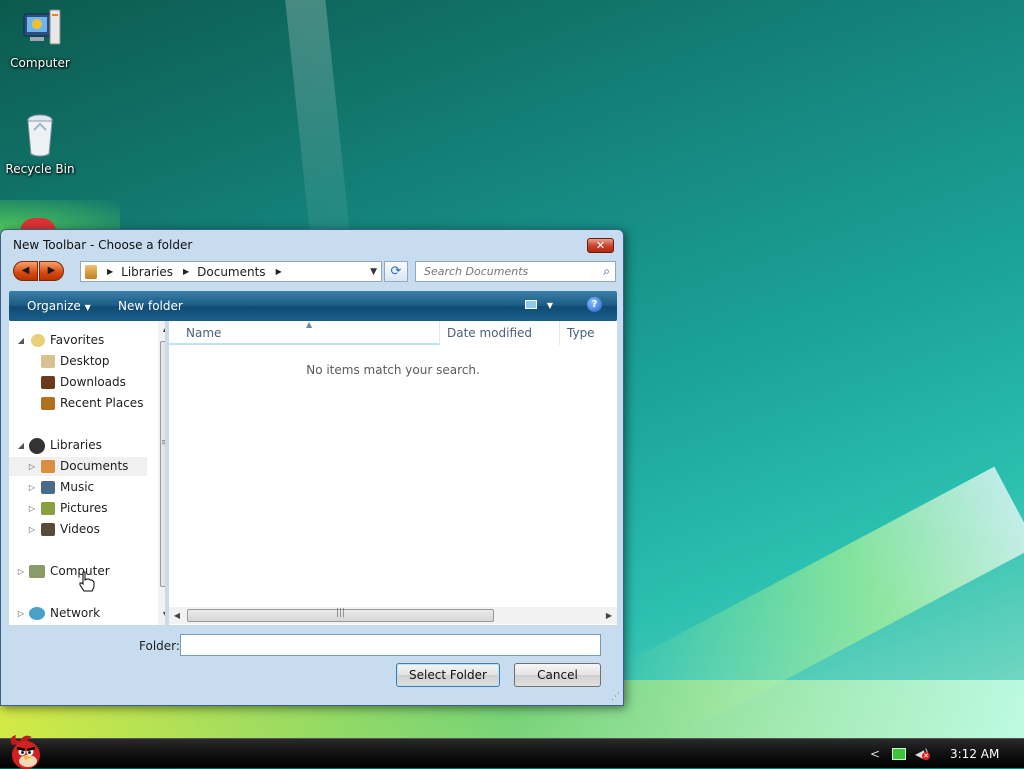  I want to click on search-icon: ⌕, so click(606, 271).